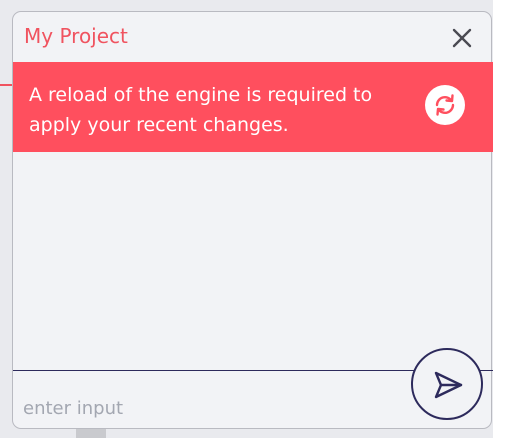 This screenshot has height=438, width=509. I want to click on send-icon, so click(448, 385).